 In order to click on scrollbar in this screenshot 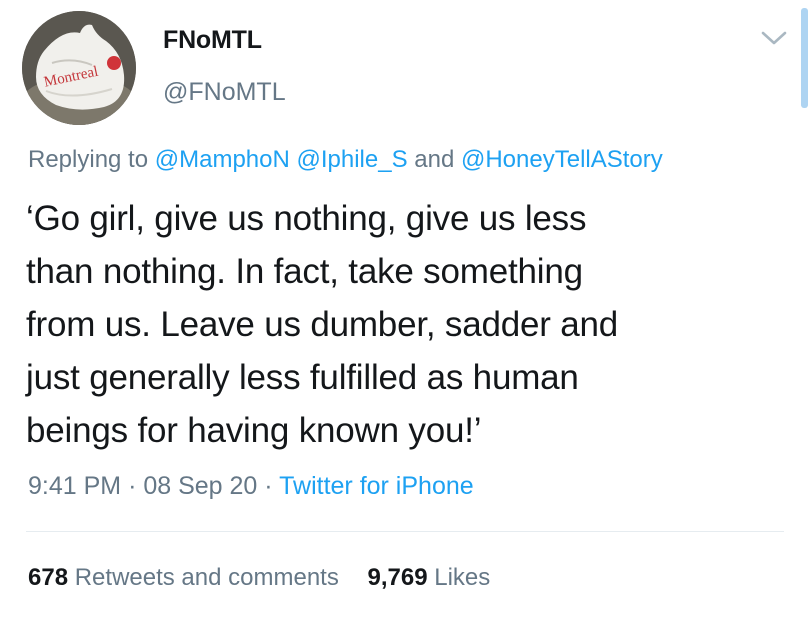, I will do `click(804, 58)`.